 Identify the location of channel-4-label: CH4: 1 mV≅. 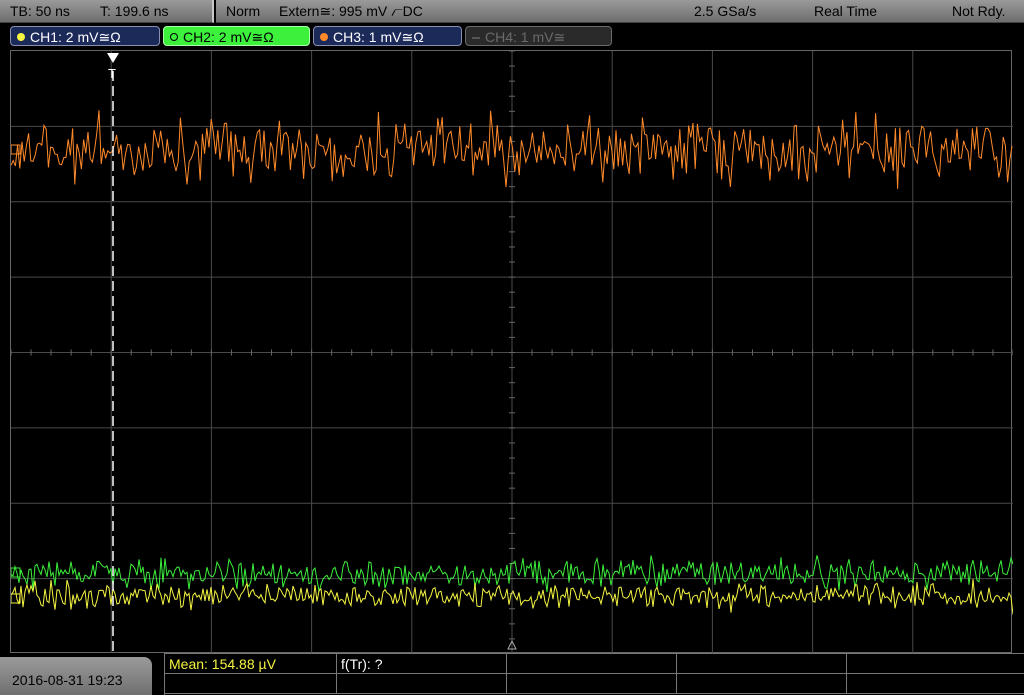
(525, 37).